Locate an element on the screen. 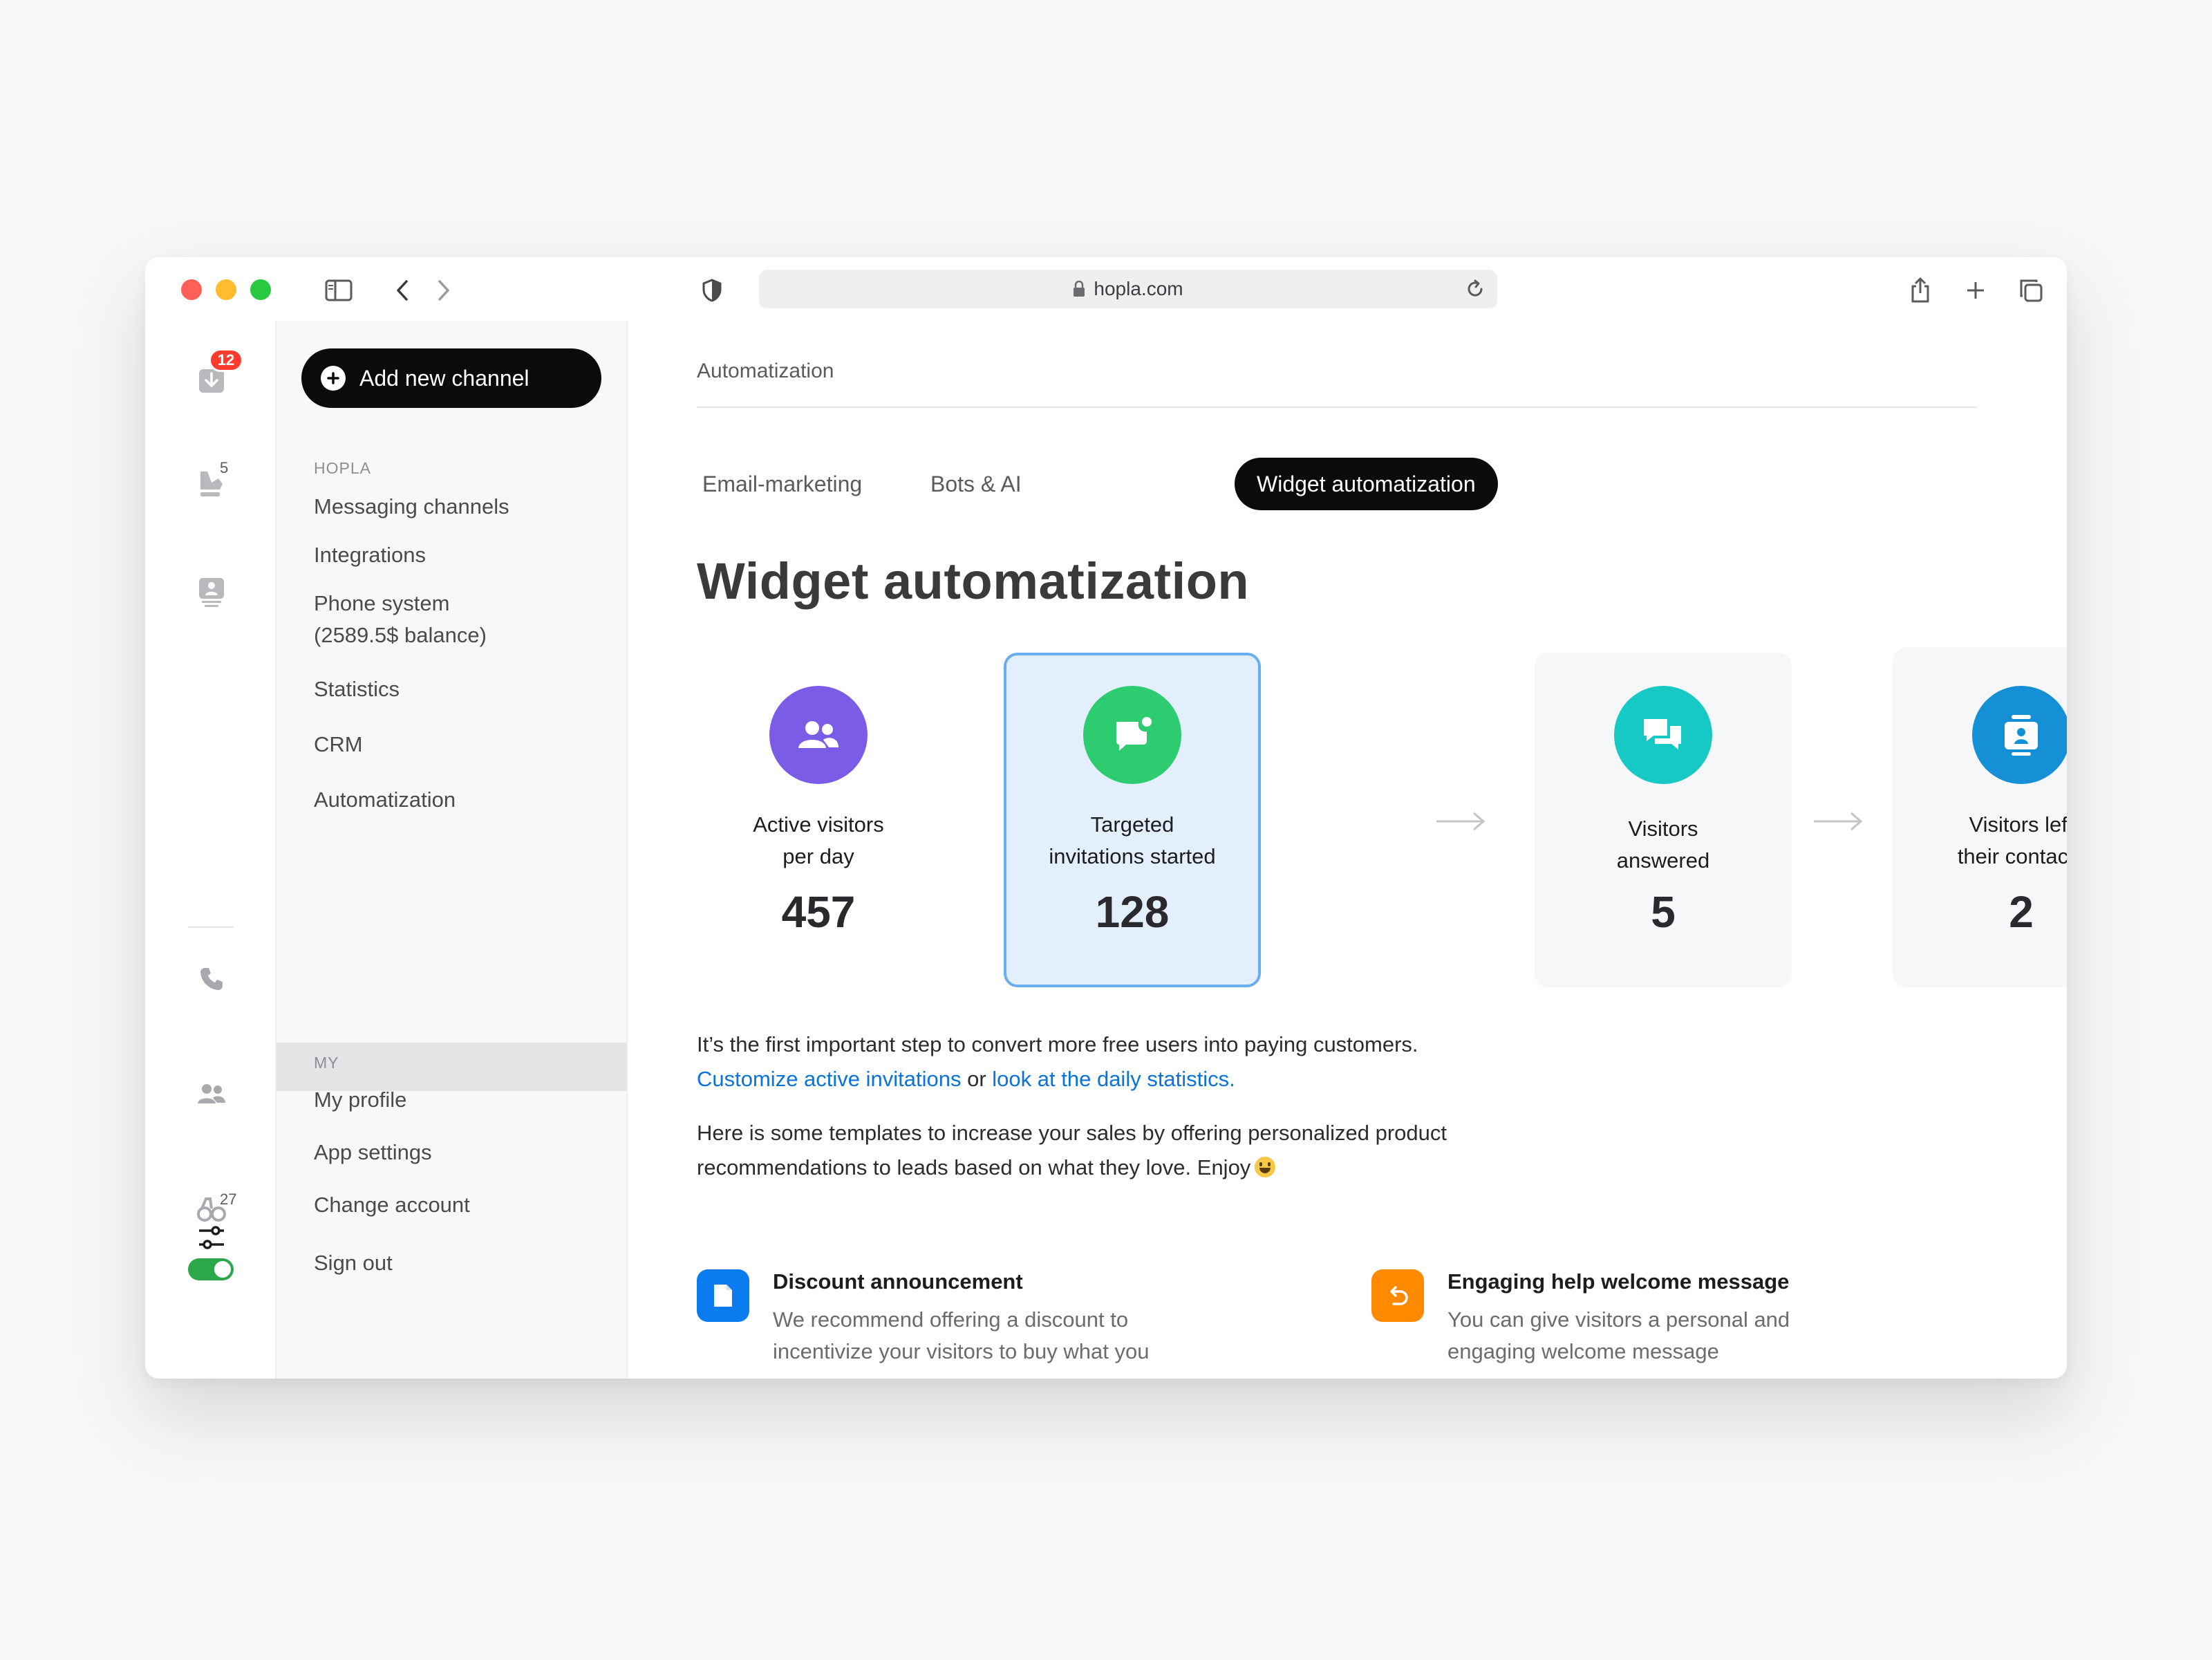 This screenshot has height=1660, width=2212. tab-email-marketing: Email-marketing is located at coordinates (782, 484).